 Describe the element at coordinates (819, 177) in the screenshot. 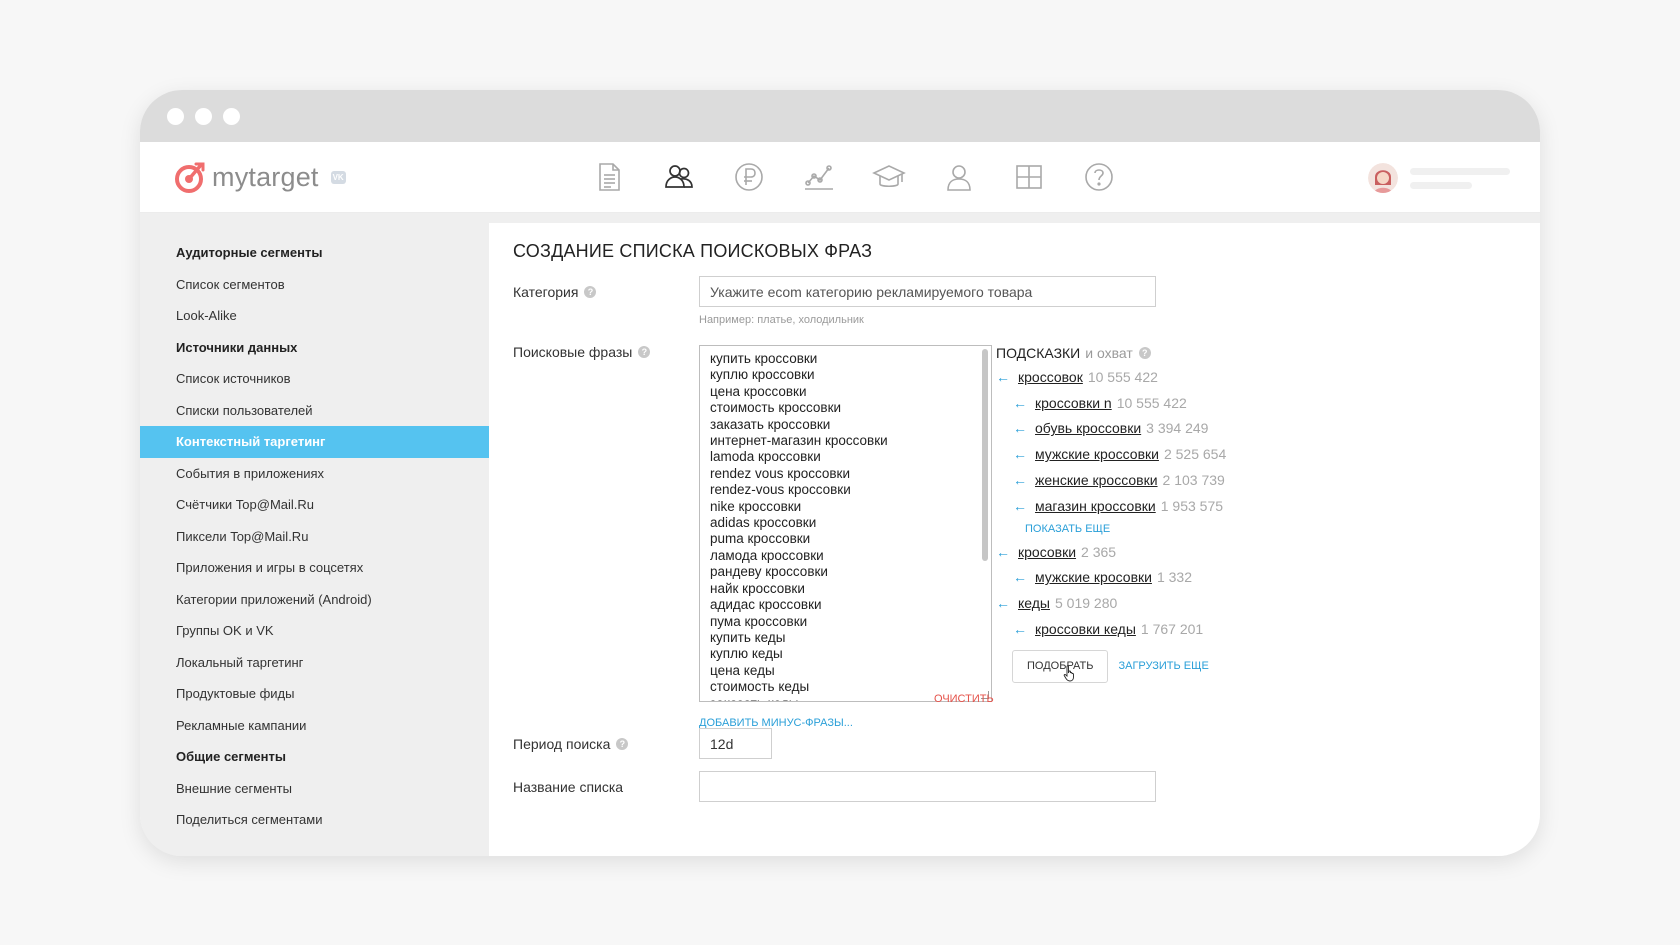

I see `nav-statistics` at that location.